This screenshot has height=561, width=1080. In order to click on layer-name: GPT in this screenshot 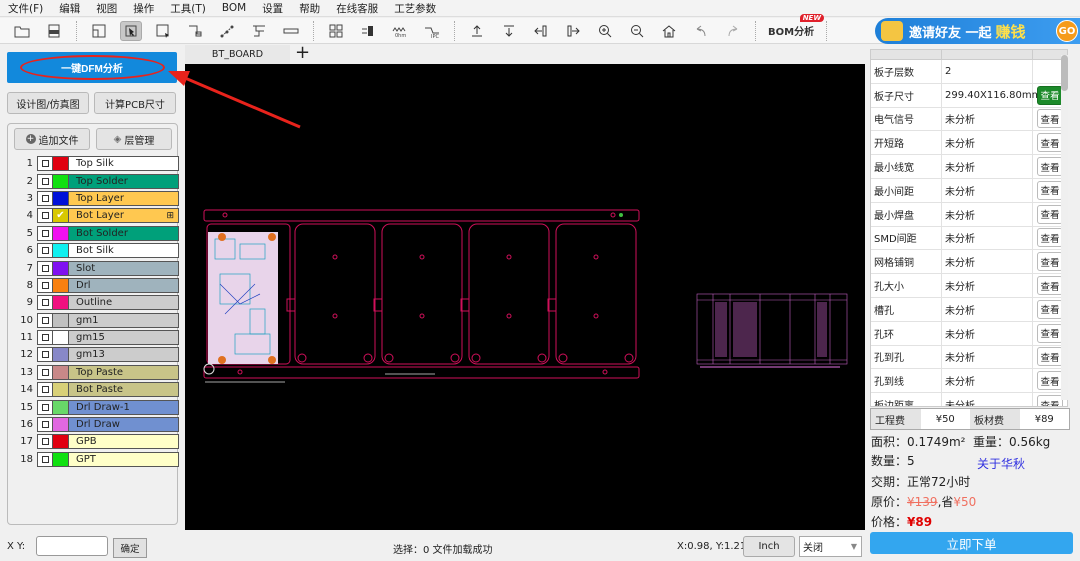, I will do `click(123, 459)`.